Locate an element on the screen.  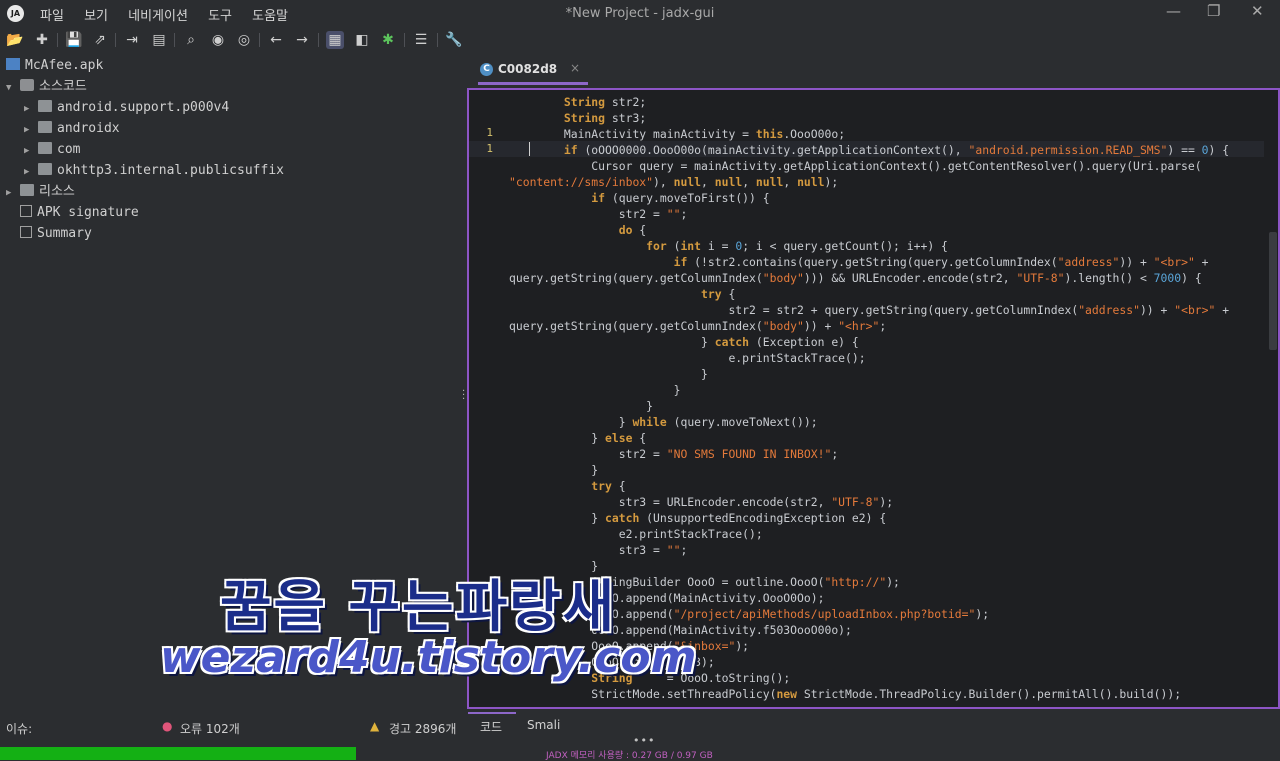
tree-sources: ▼ 소스코드 is located at coordinates (46, 87).